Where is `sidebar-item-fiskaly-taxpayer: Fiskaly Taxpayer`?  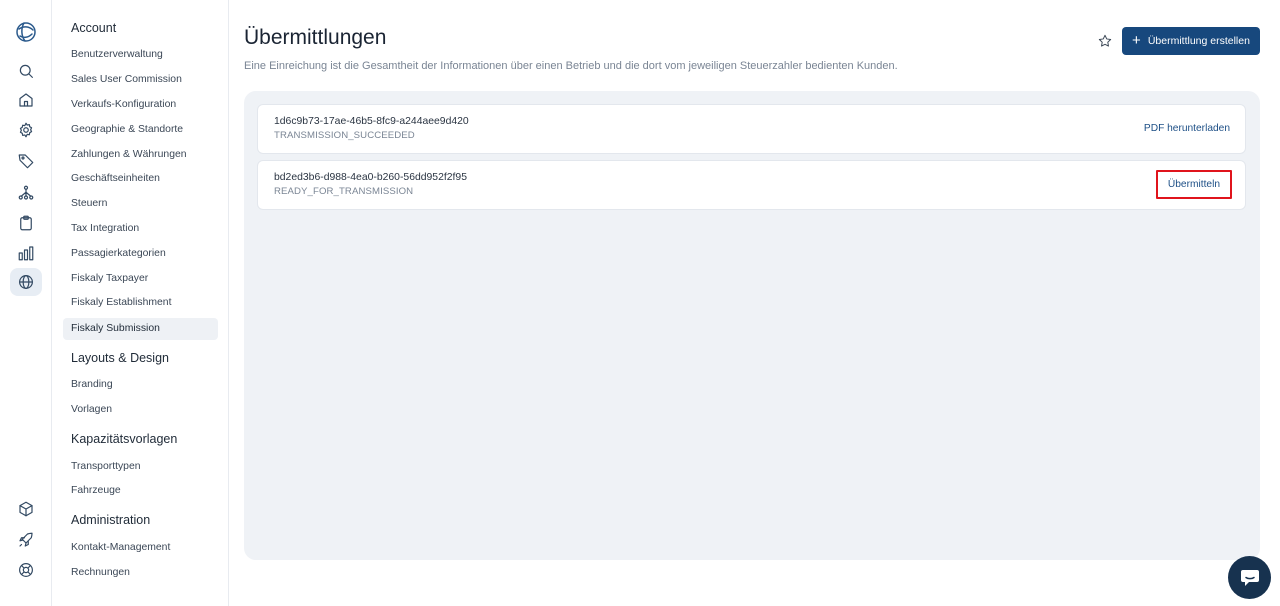 sidebar-item-fiskaly-taxpayer: Fiskaly Taxpayer is located at coordinates (140, 279).